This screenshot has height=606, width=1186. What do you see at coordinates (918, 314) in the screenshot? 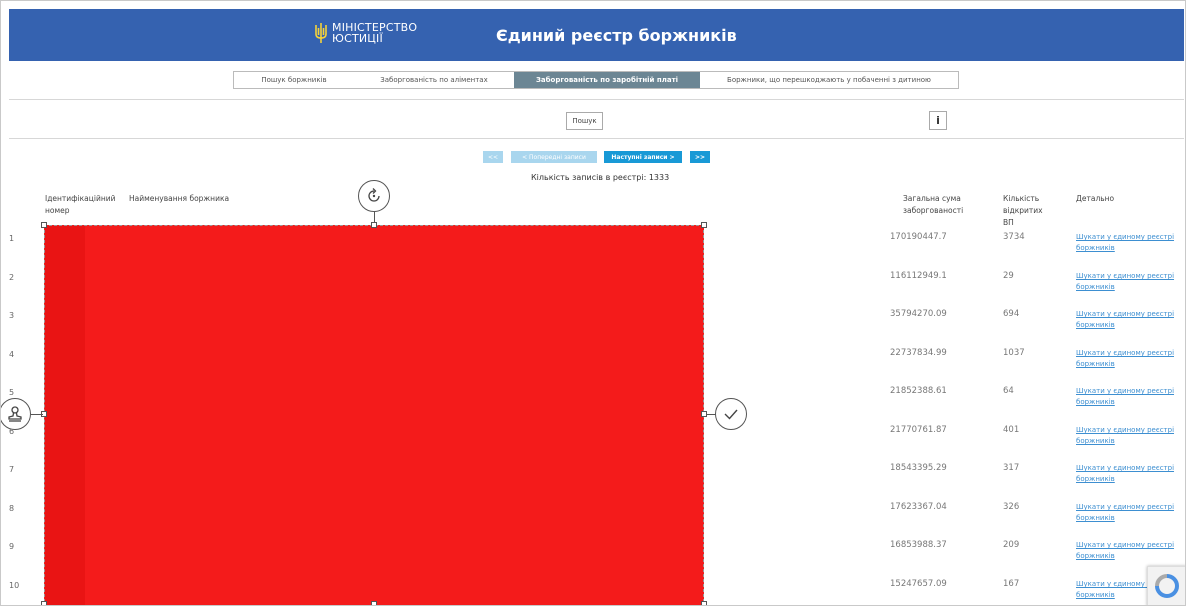
I see `debt-sum-cell: 35794270.09` at bounding box center [918, 314].